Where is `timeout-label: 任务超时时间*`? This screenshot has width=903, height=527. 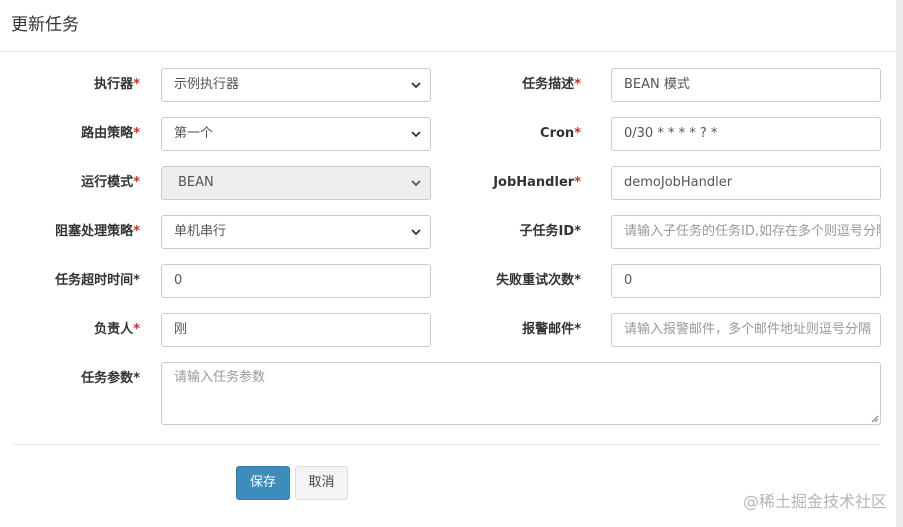 timeout-label: 任务超时时间* is located at coordinates (97, 280).